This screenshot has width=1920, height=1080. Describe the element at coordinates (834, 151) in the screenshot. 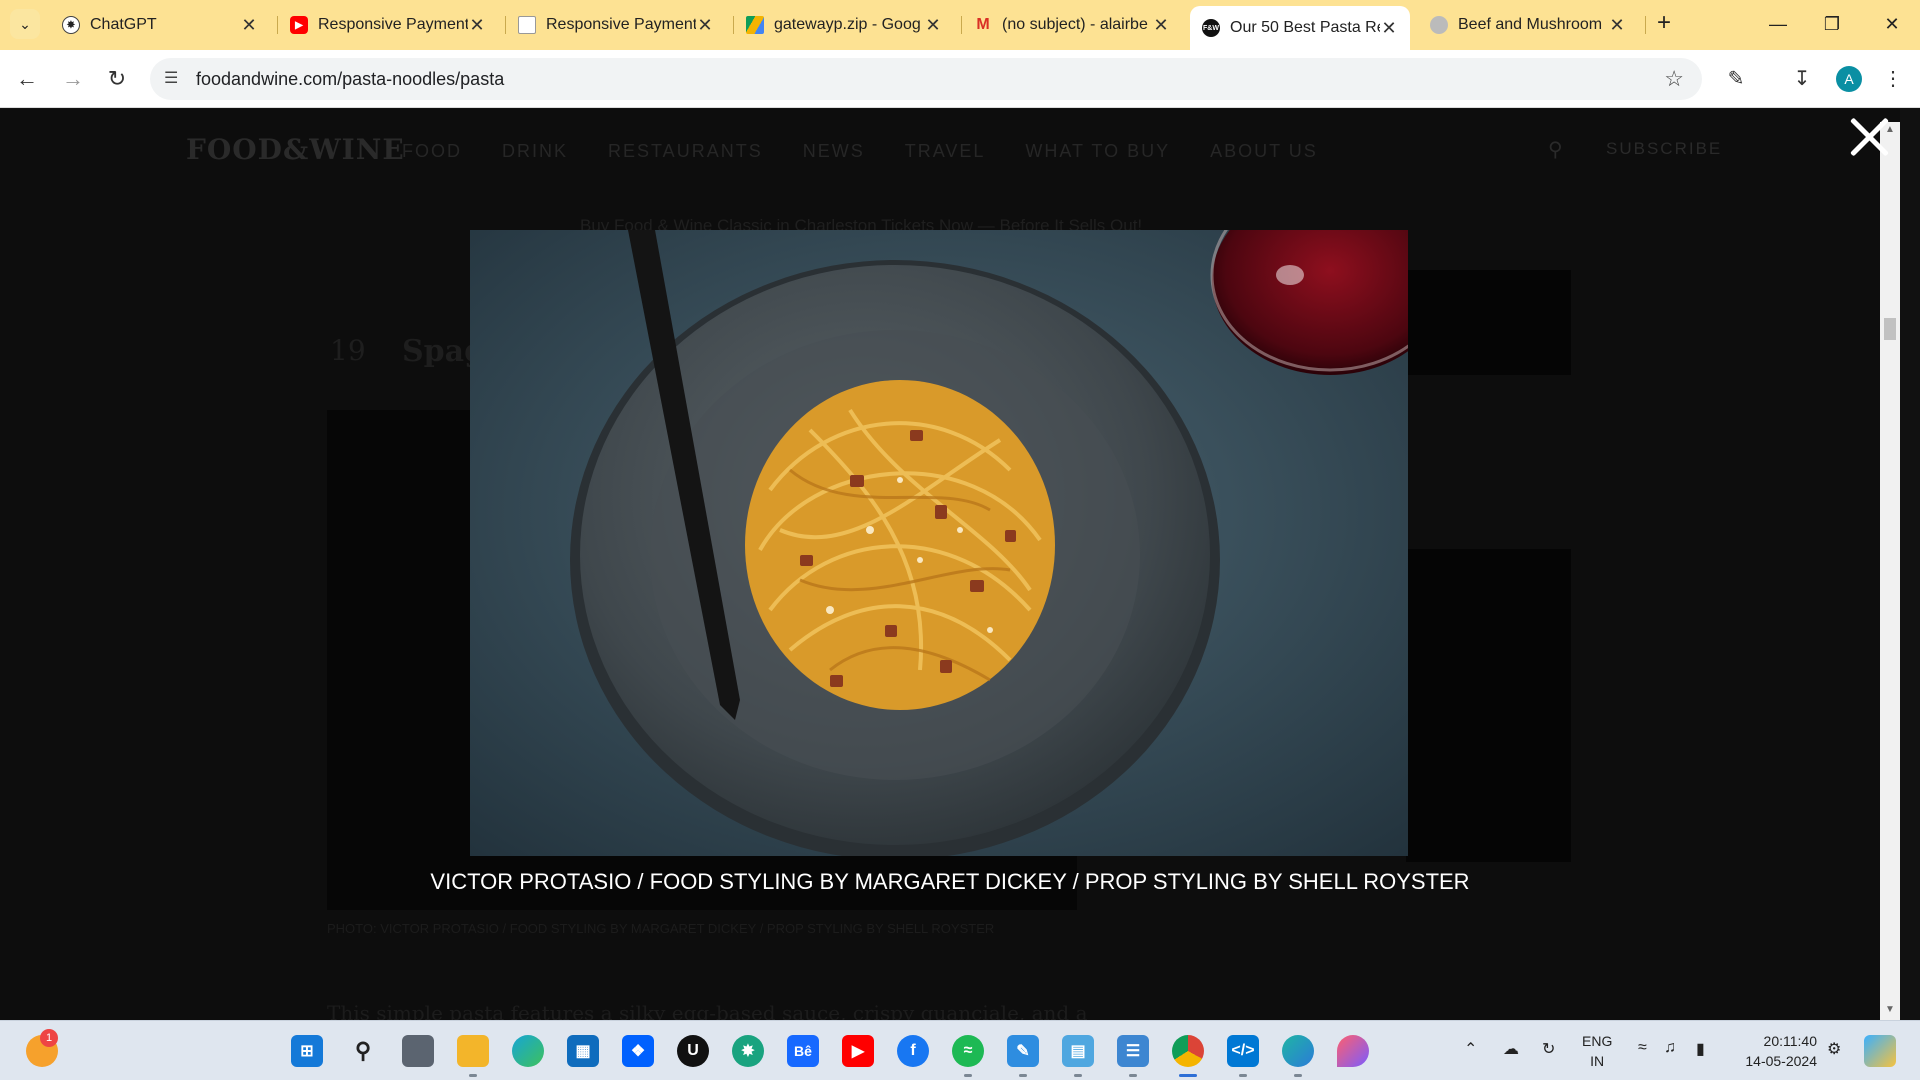

I see `nav-item-news: NEWS` at that location.